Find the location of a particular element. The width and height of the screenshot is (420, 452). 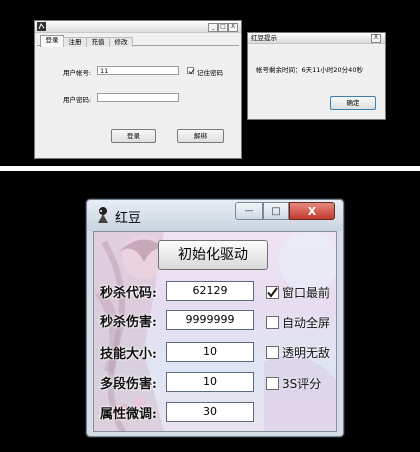

minimize-button: — is located at coordinates (249, 211).